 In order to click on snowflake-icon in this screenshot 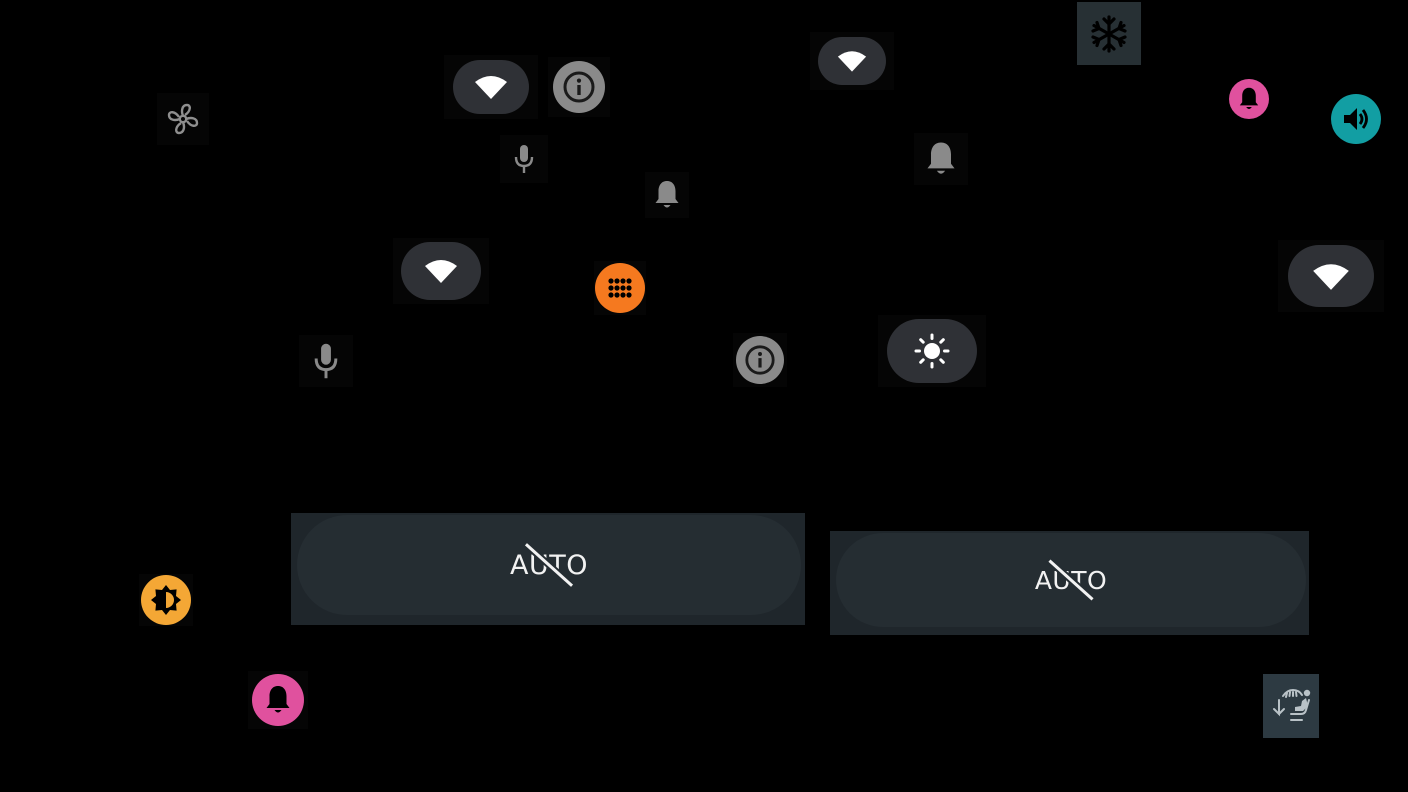, I will do `click(1109, 34)`.